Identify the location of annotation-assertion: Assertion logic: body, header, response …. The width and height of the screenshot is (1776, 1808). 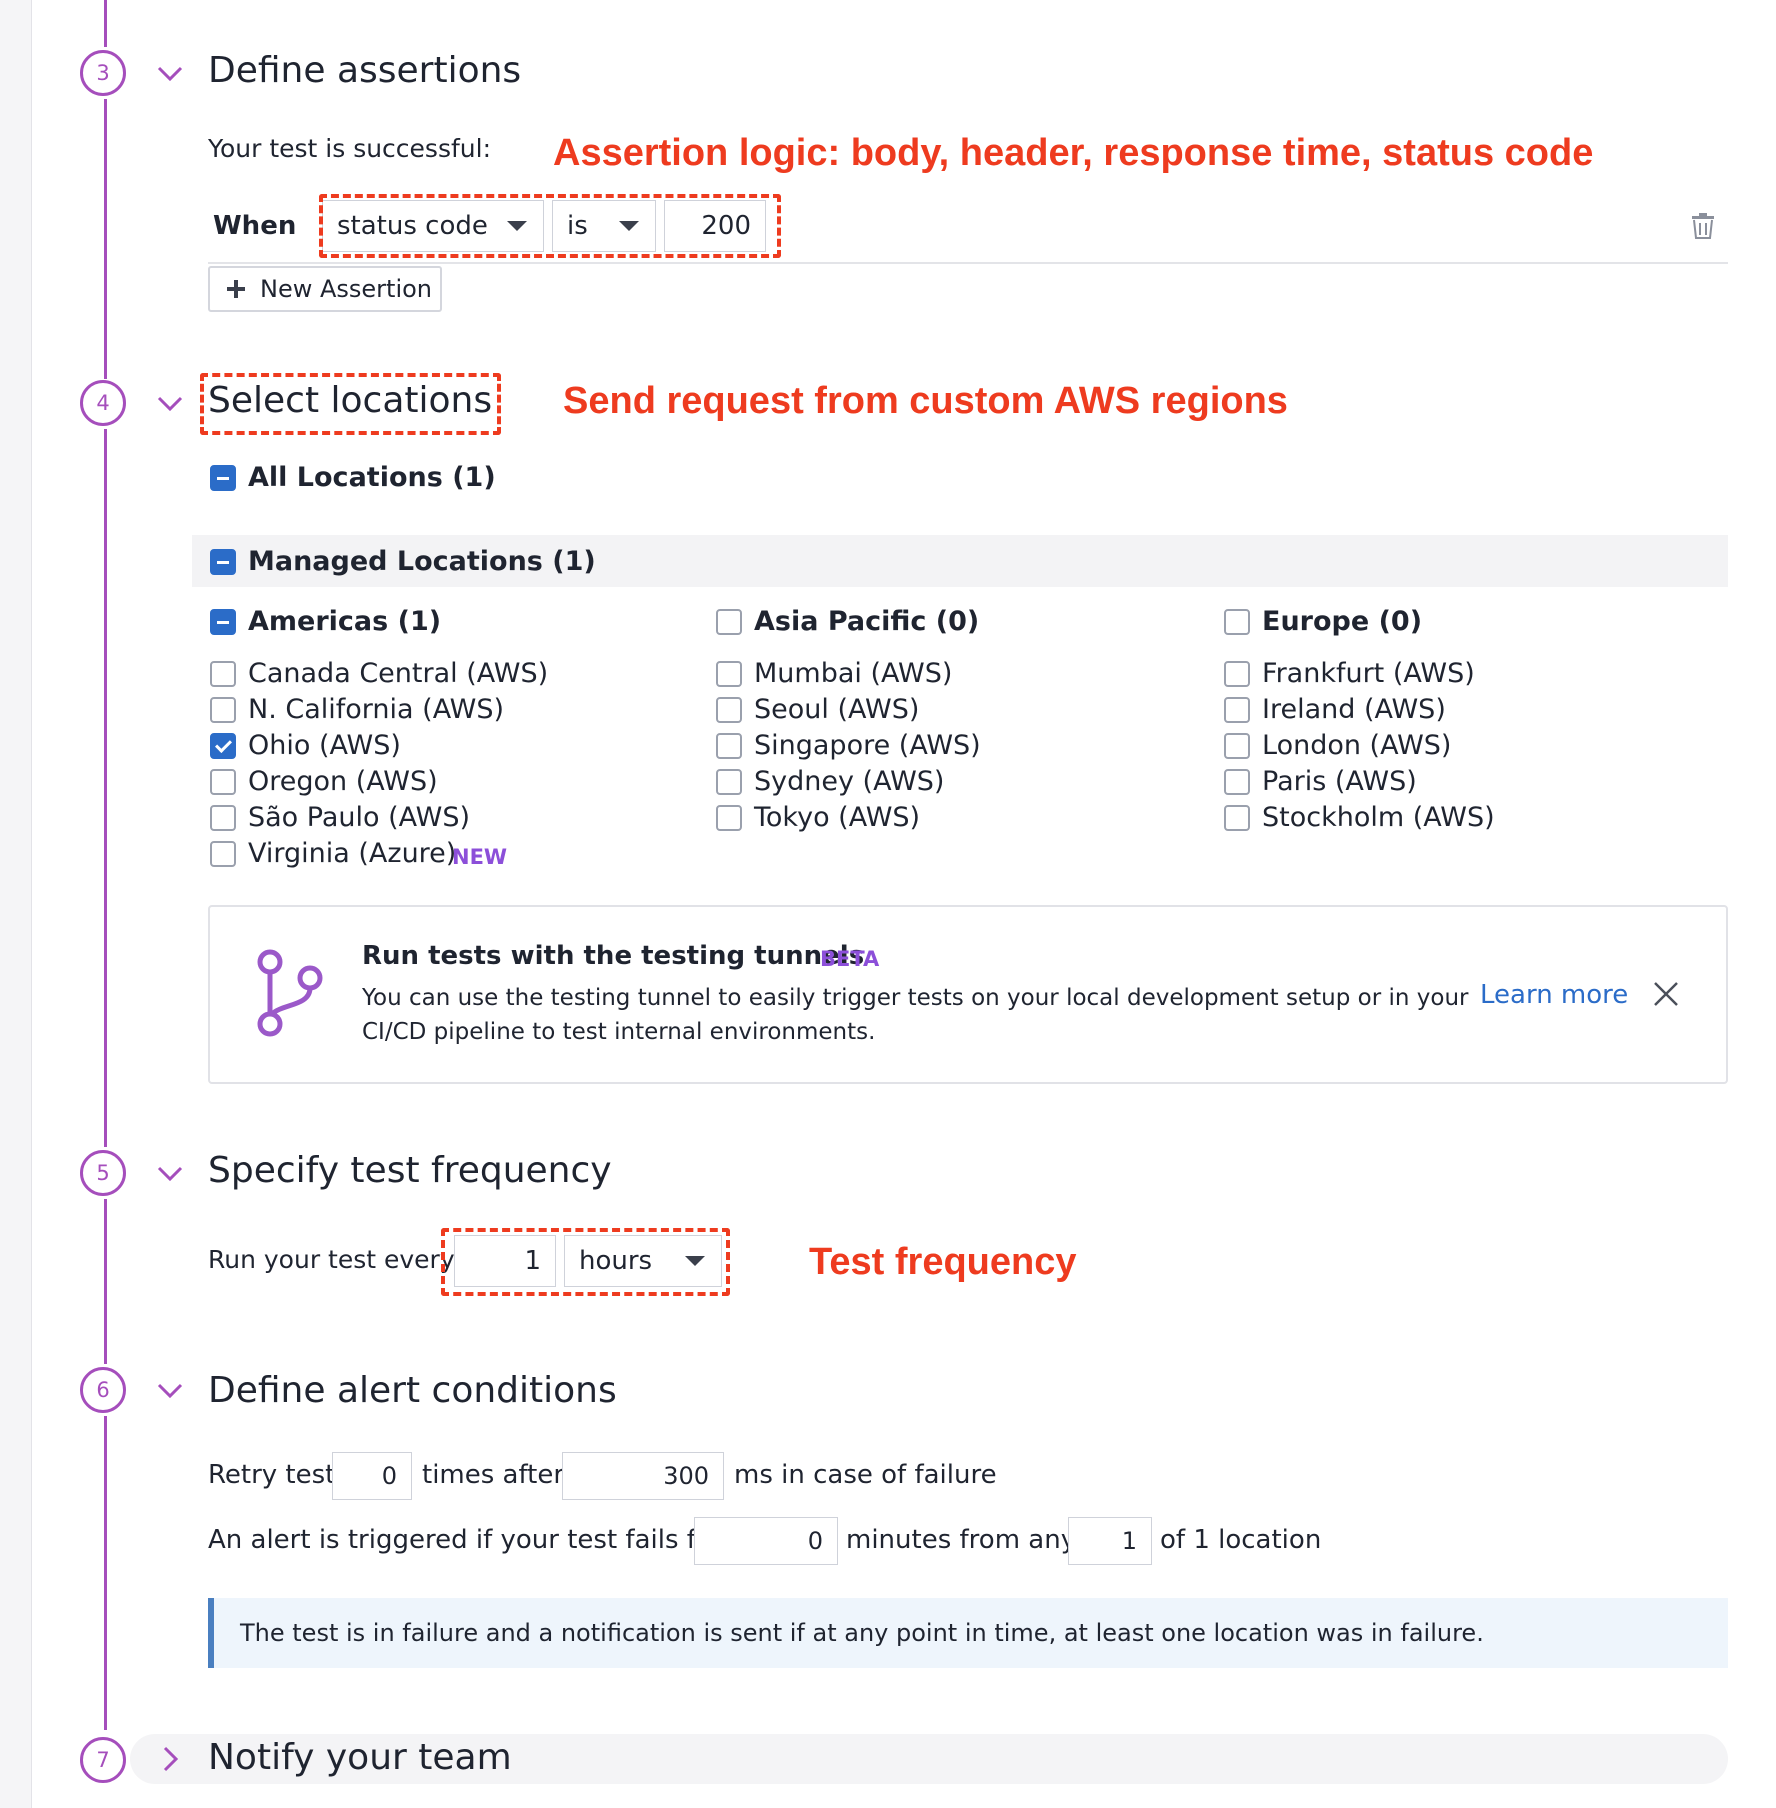
(1073, 153).